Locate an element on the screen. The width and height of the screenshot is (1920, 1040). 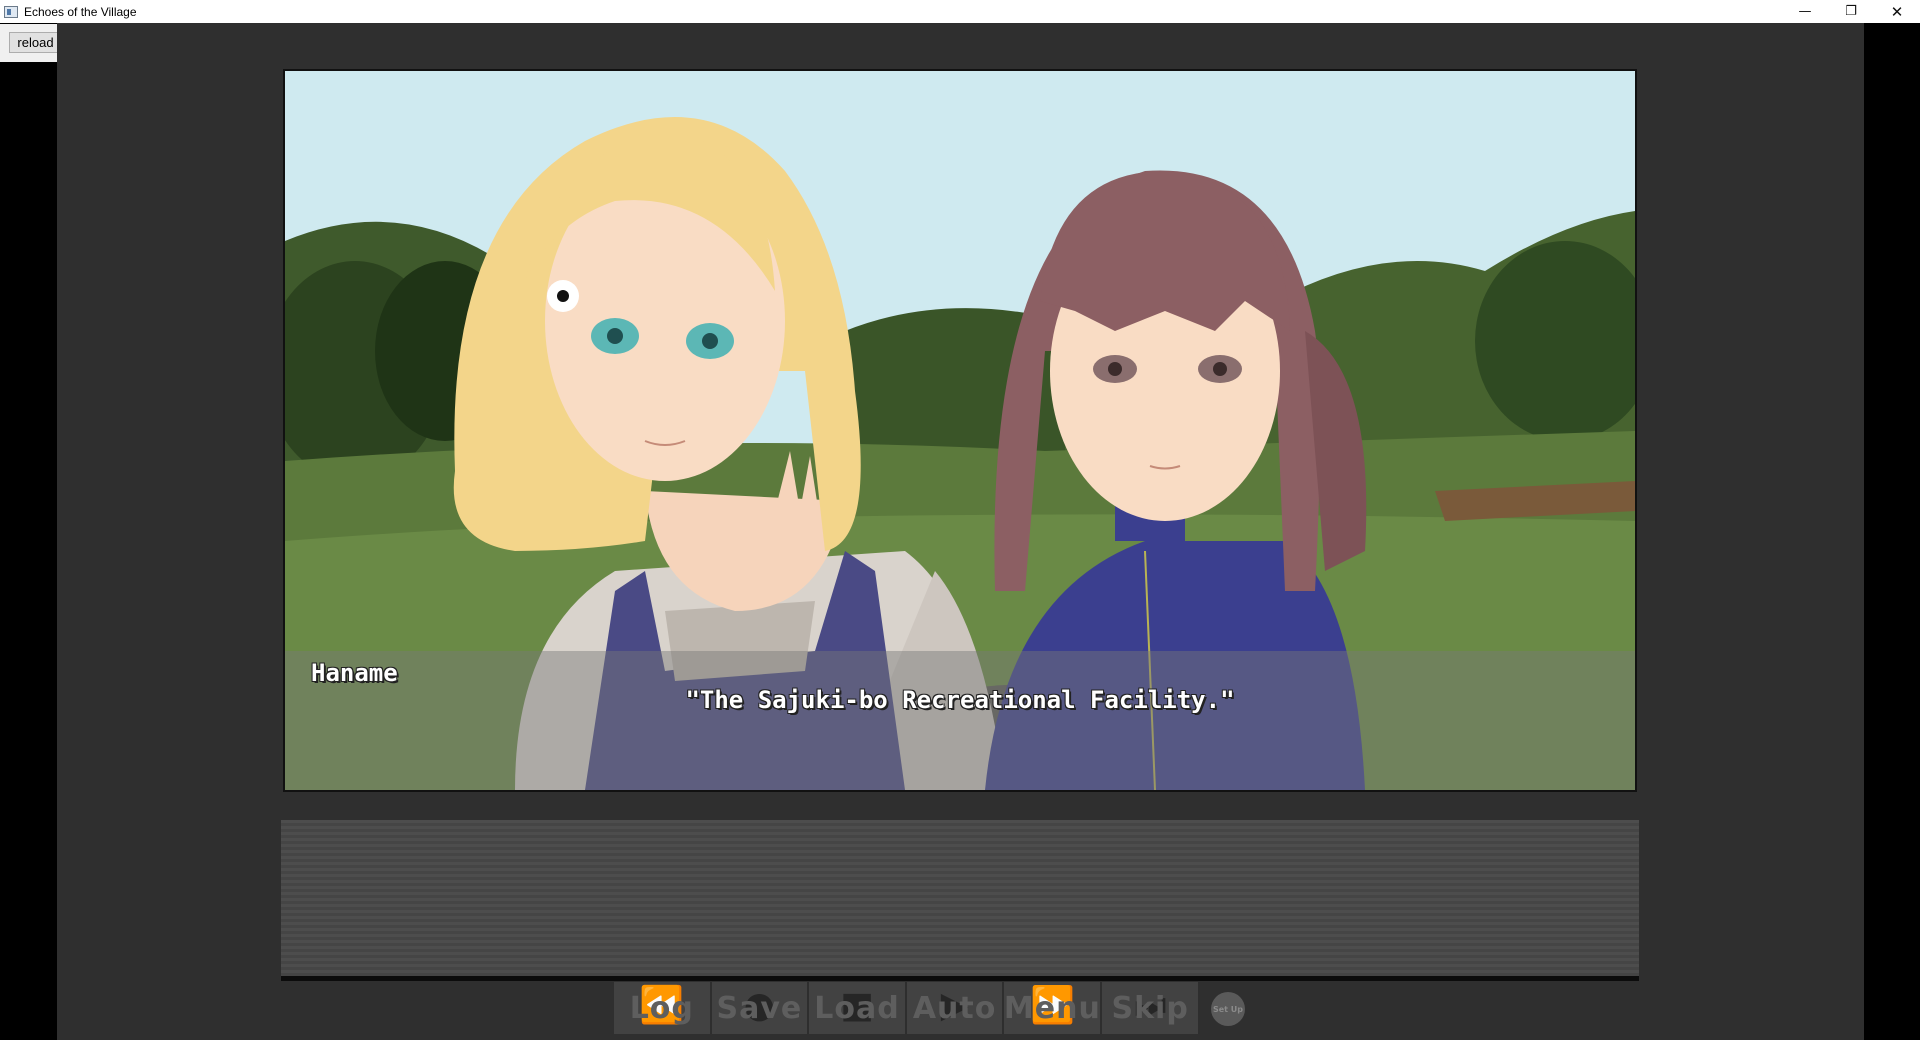
window-controls: — ❐ ✕ is located at coordinates (1851, 11).